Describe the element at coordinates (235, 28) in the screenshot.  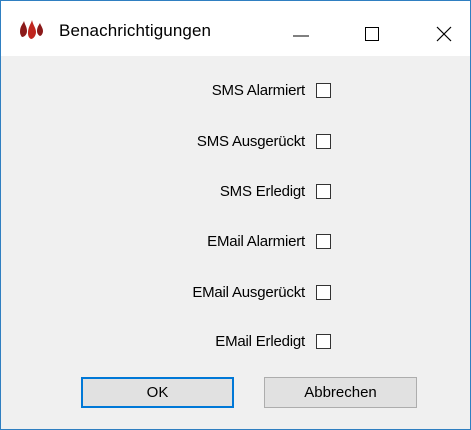
I see `title-bar: Benachrichtigungen` at that location.